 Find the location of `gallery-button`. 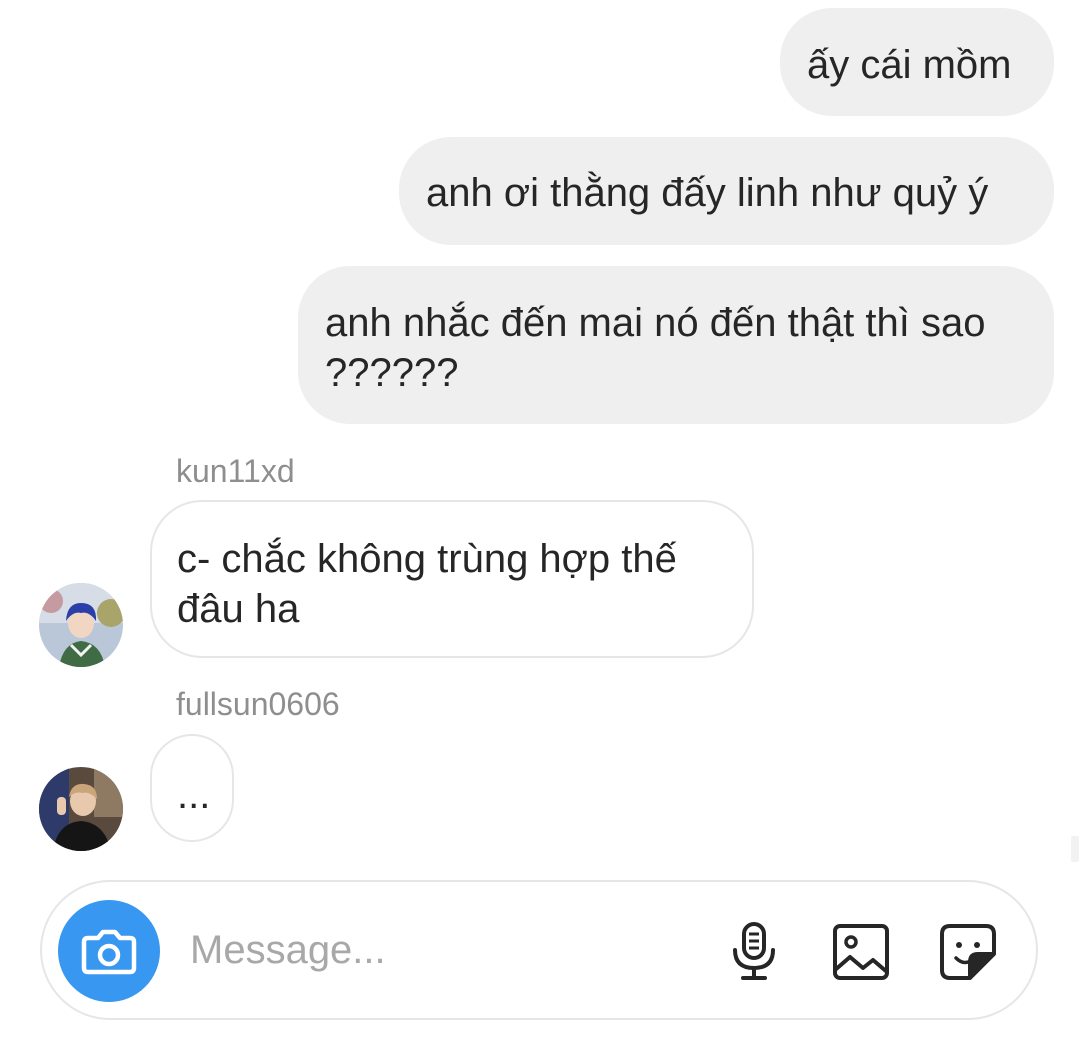

gallery-button is located at coordinates (862, 952).